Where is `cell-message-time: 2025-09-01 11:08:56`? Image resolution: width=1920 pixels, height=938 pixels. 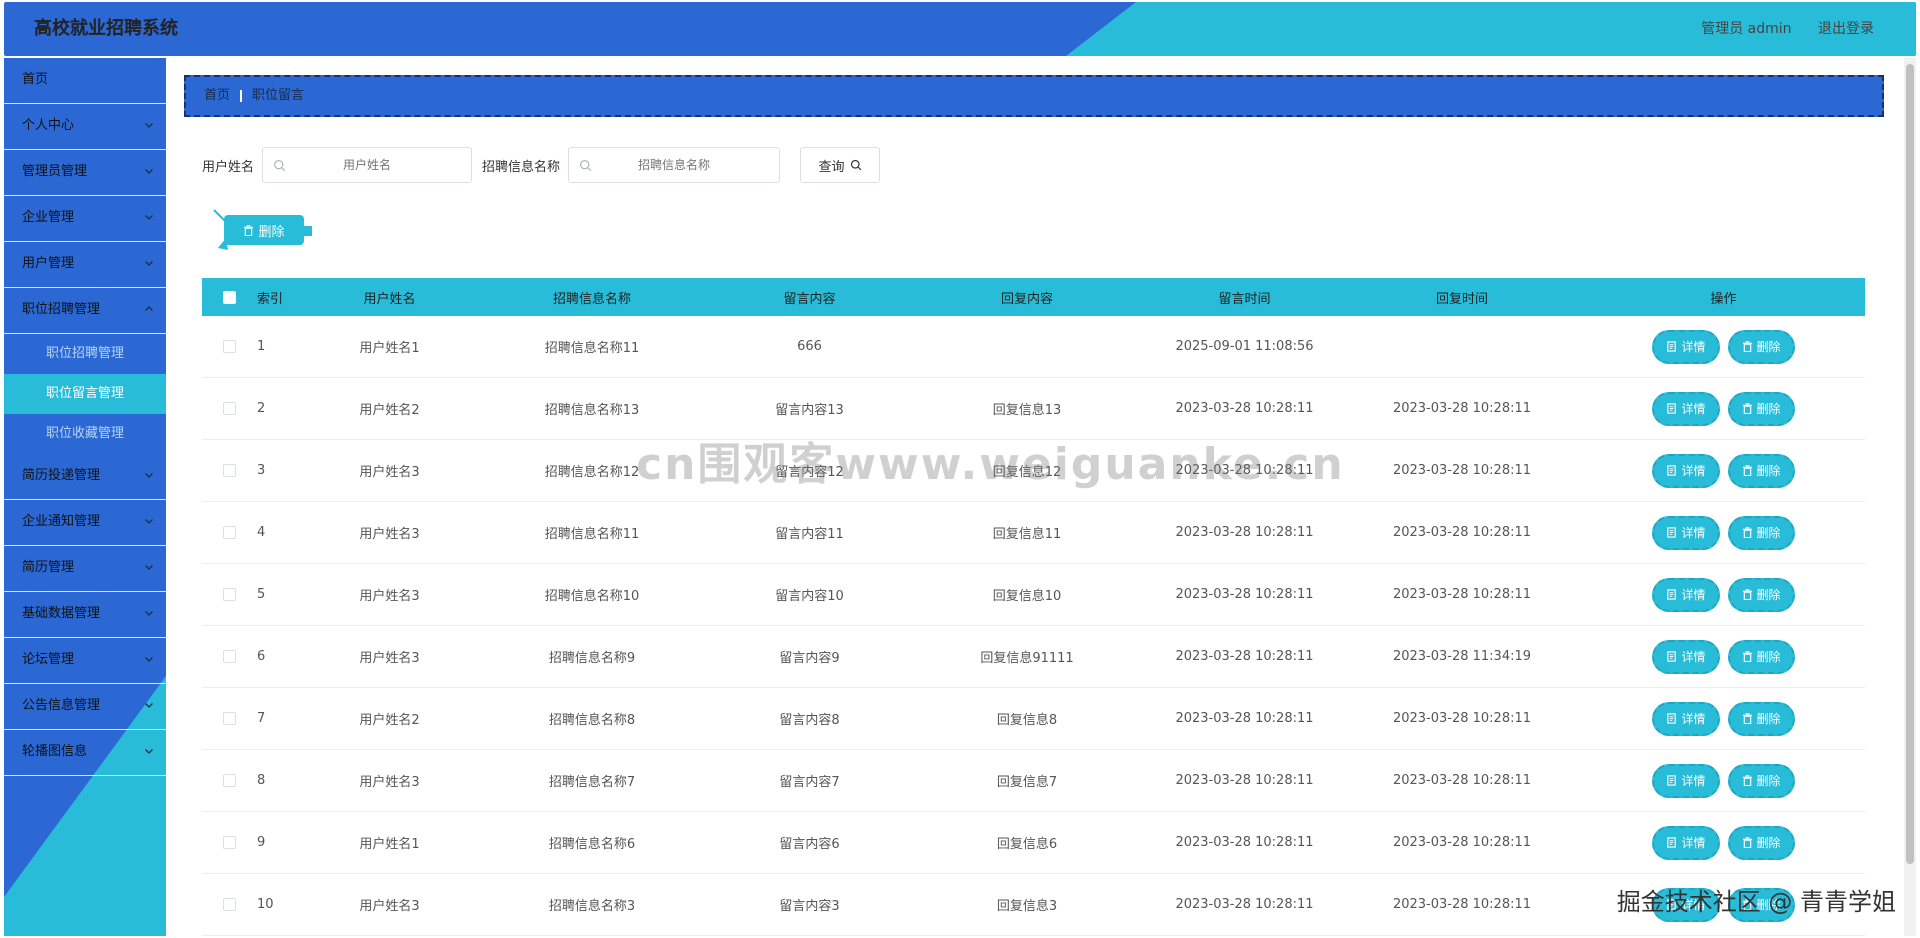
cell-message-time: 2025-09-01 11:08:56 is located at coordinates (1244, 346).